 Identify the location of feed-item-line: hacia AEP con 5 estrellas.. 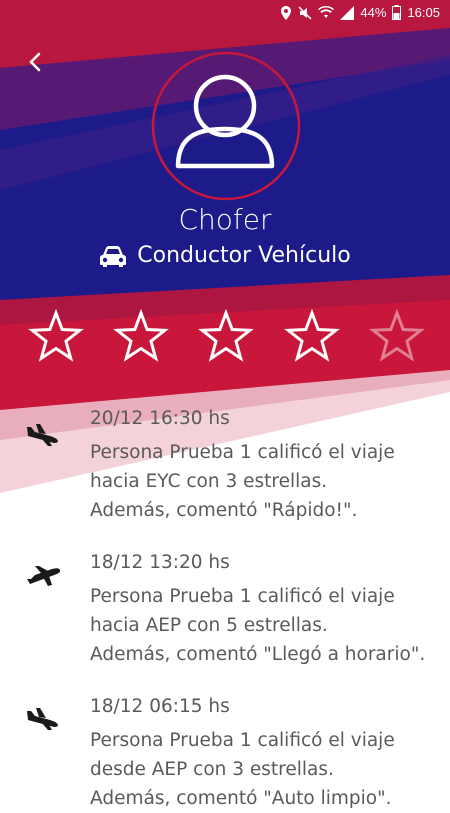
(209, 625).